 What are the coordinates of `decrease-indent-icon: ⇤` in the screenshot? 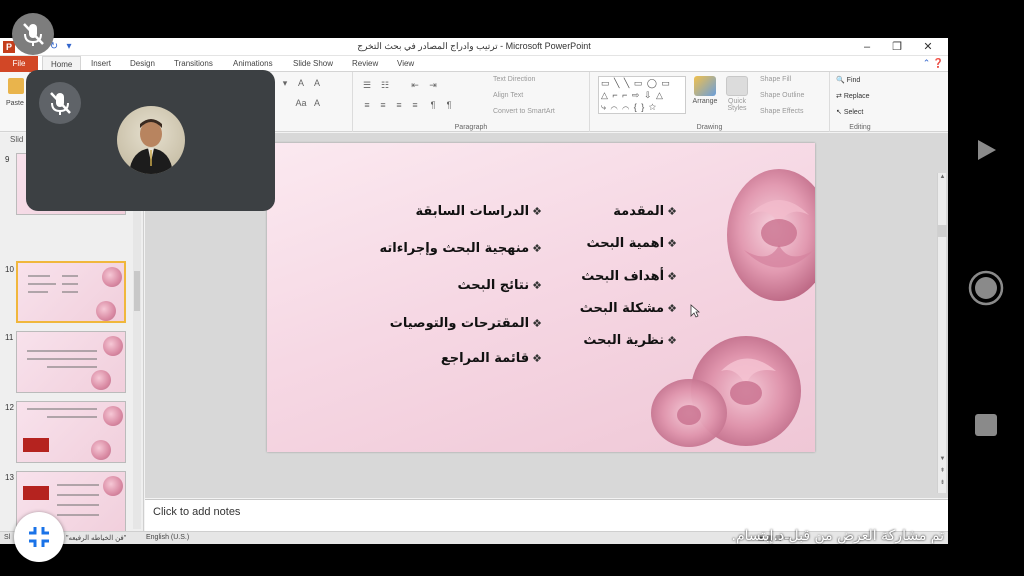 It's located at (415, 85).